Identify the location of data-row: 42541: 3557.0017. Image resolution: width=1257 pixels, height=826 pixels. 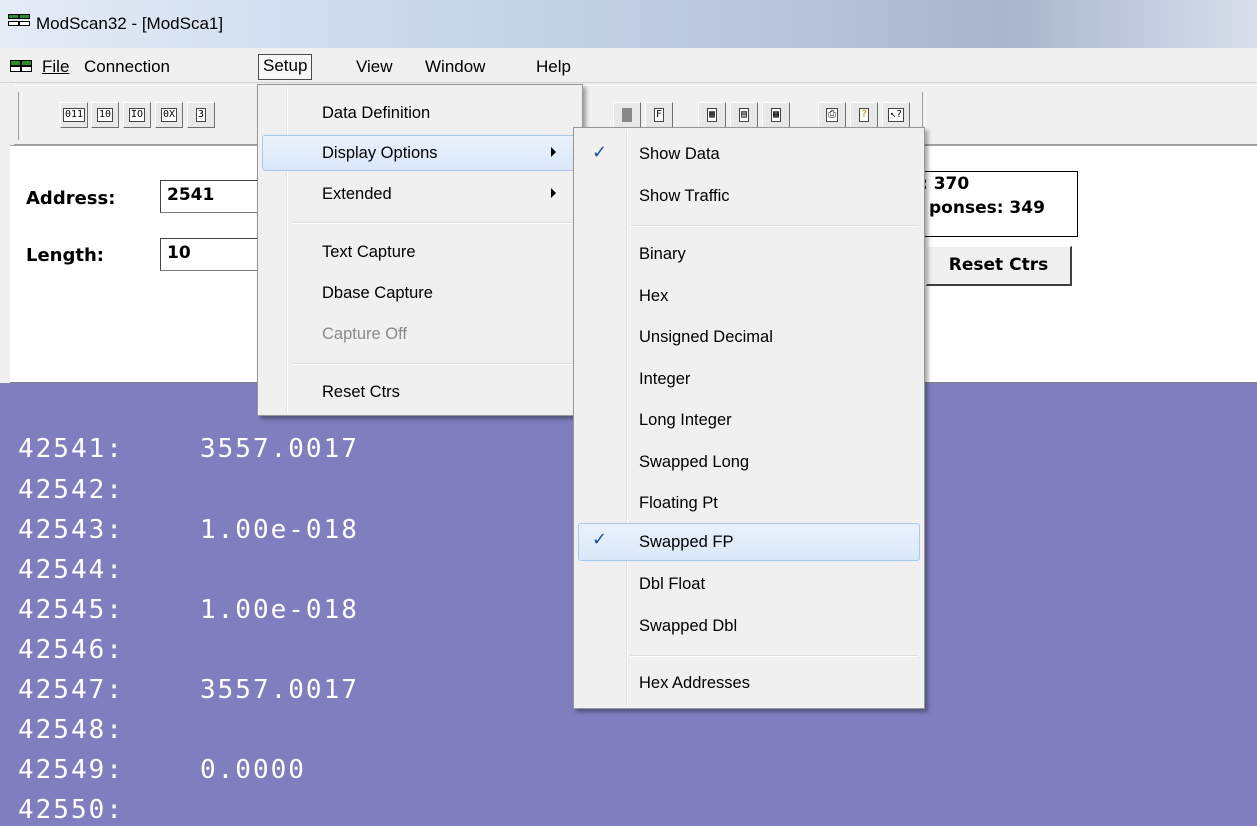
(188, 449).